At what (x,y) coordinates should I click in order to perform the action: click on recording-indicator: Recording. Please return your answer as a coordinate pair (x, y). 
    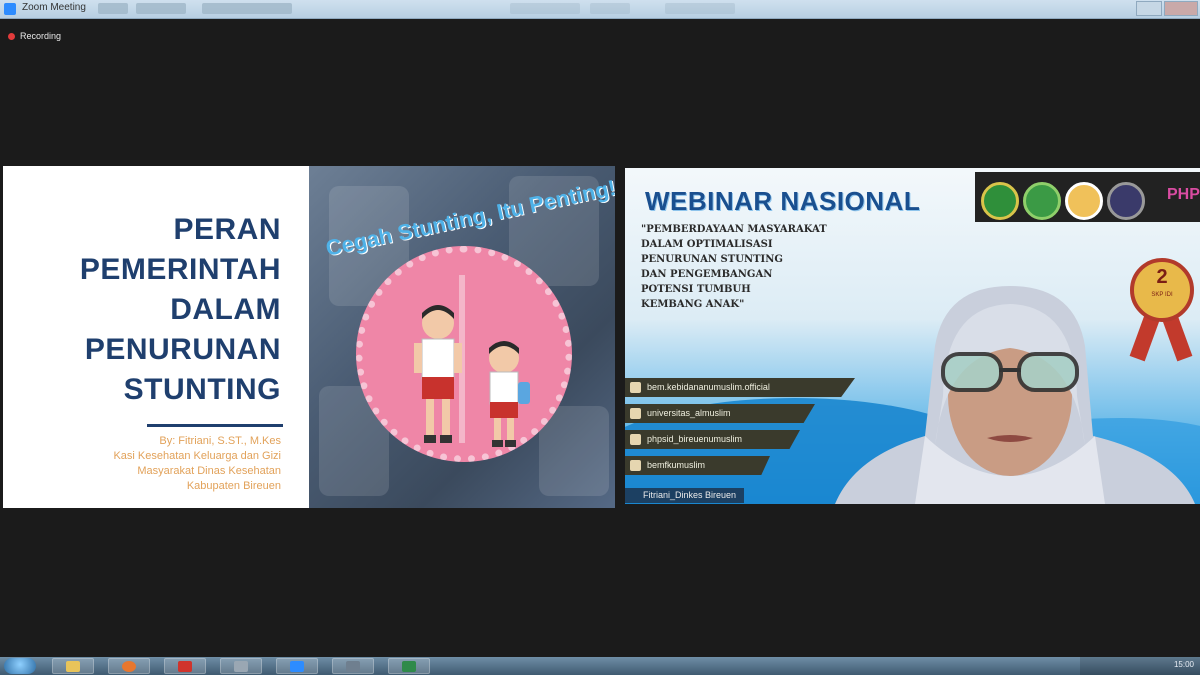
    Looking at the image, I should click on (34, 36).